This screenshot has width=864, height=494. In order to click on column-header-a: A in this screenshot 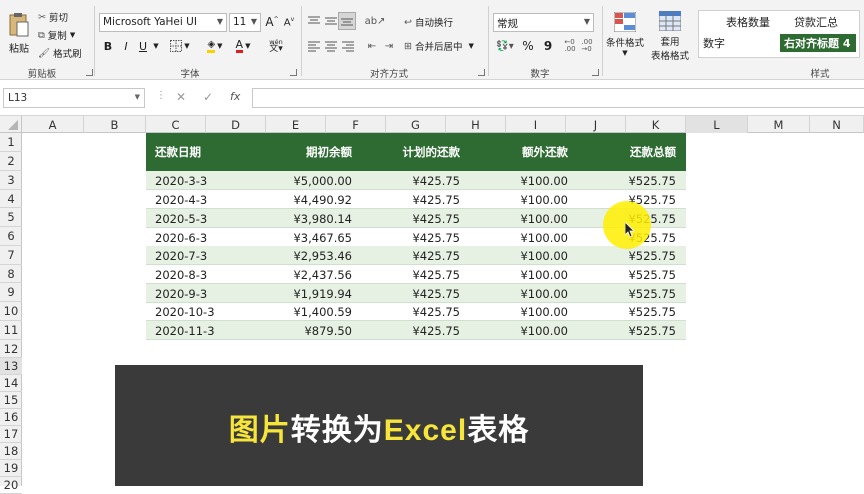, I will do `click(53, 124)`.